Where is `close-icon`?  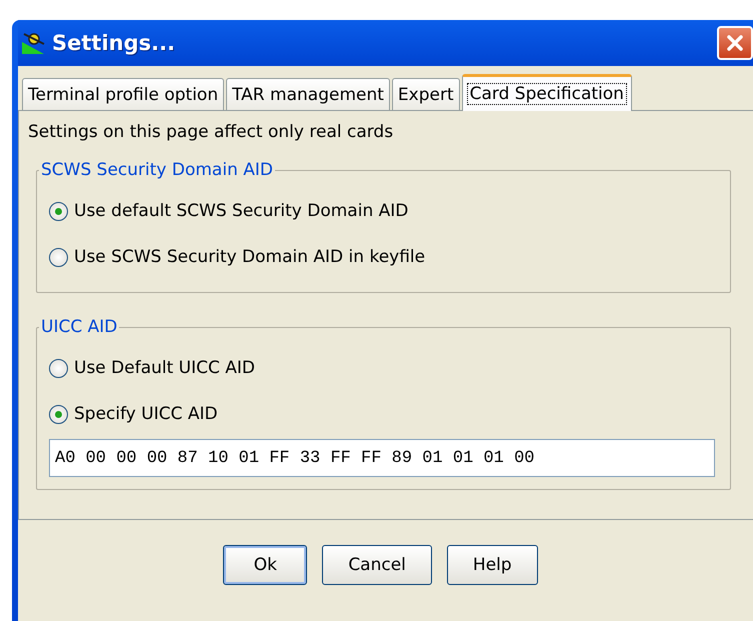 close-icon is located at coordinates (735, 43).